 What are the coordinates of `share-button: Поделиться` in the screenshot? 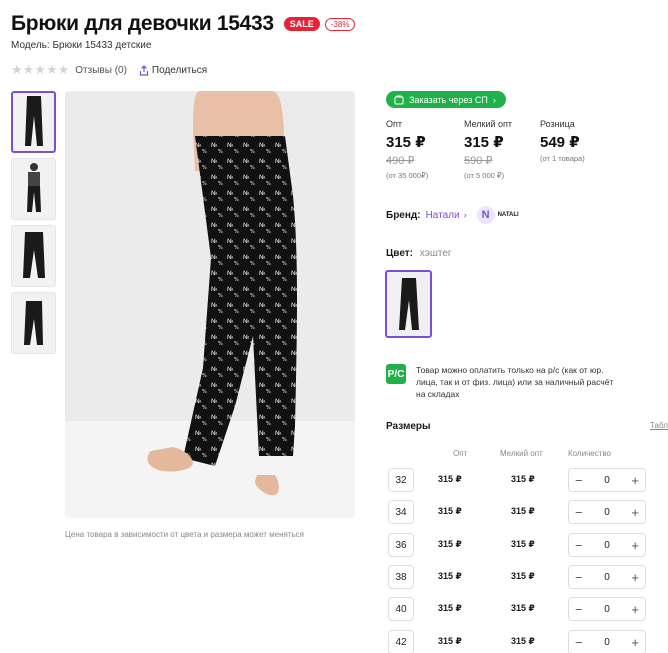 It's located at (173, 70).